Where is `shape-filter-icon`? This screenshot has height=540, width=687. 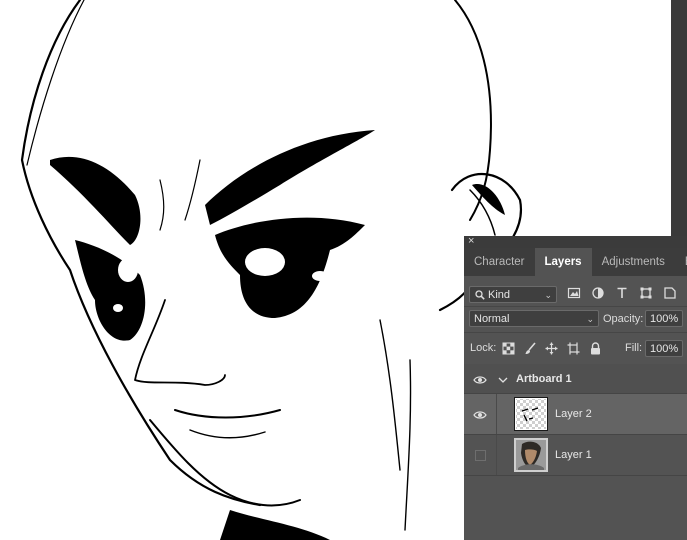
shape-filter-icon is located at coordinates (646, 293).